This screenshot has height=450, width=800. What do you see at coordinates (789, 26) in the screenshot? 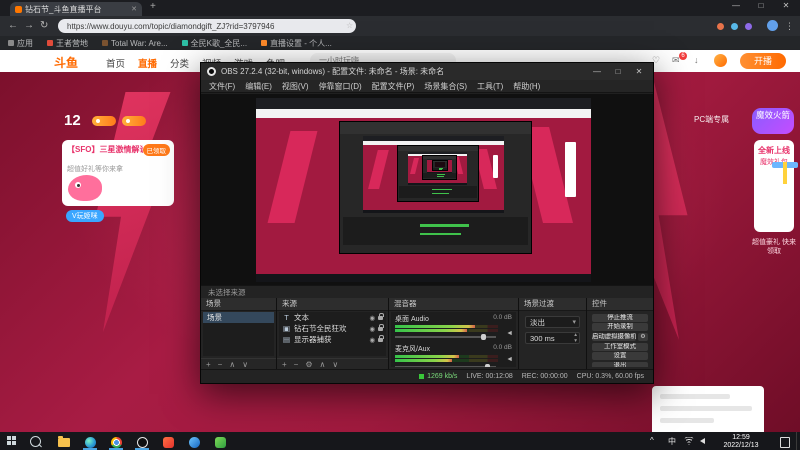
I see `browser-menu-icon: ⋮` at bounding box center [789, 26].